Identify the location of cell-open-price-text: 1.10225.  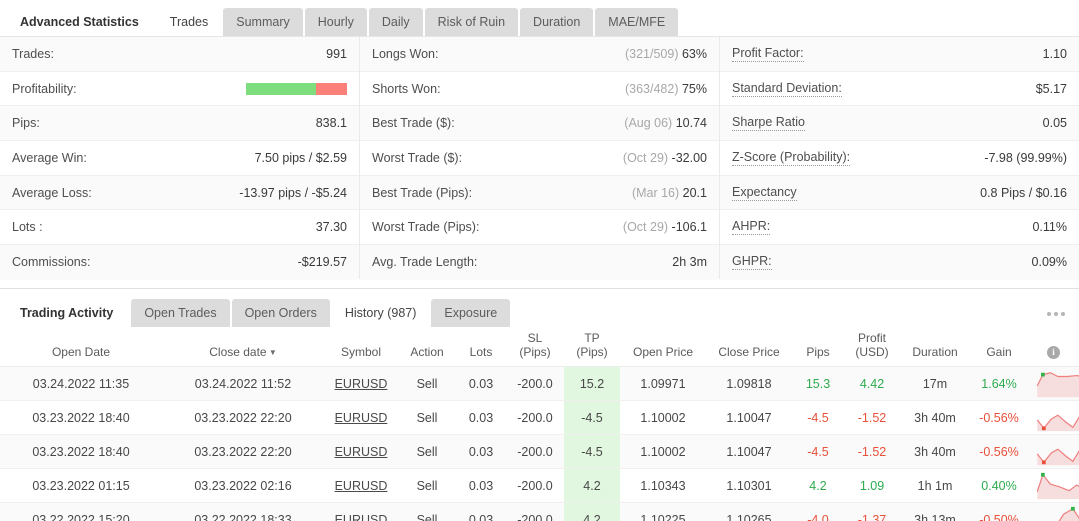
(663, 516).